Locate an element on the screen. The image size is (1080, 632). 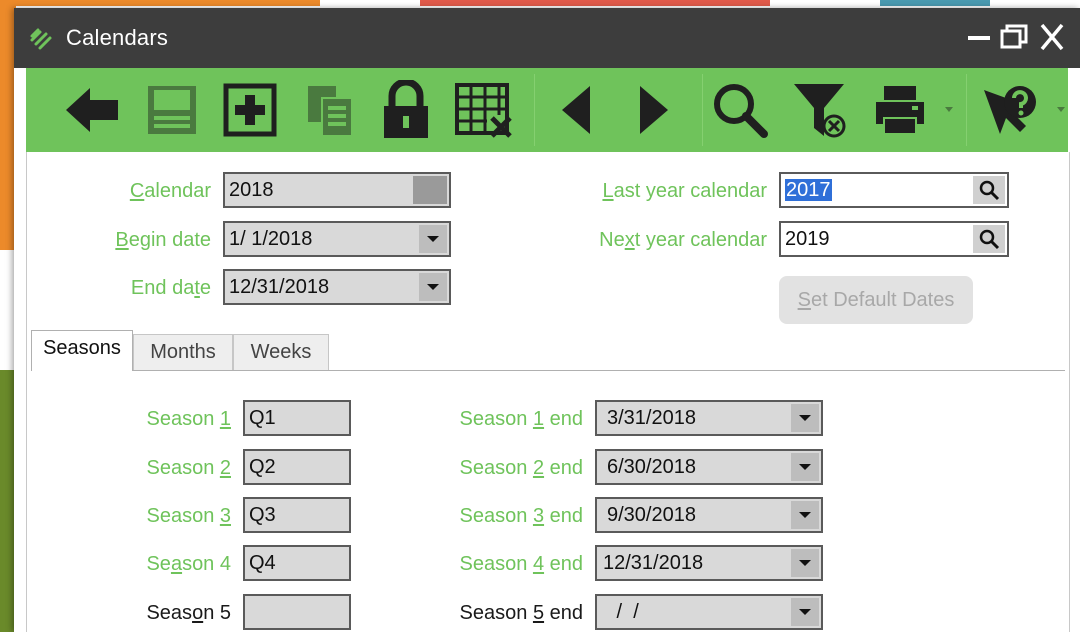
help-icon is located at coordinates (1010, 110).